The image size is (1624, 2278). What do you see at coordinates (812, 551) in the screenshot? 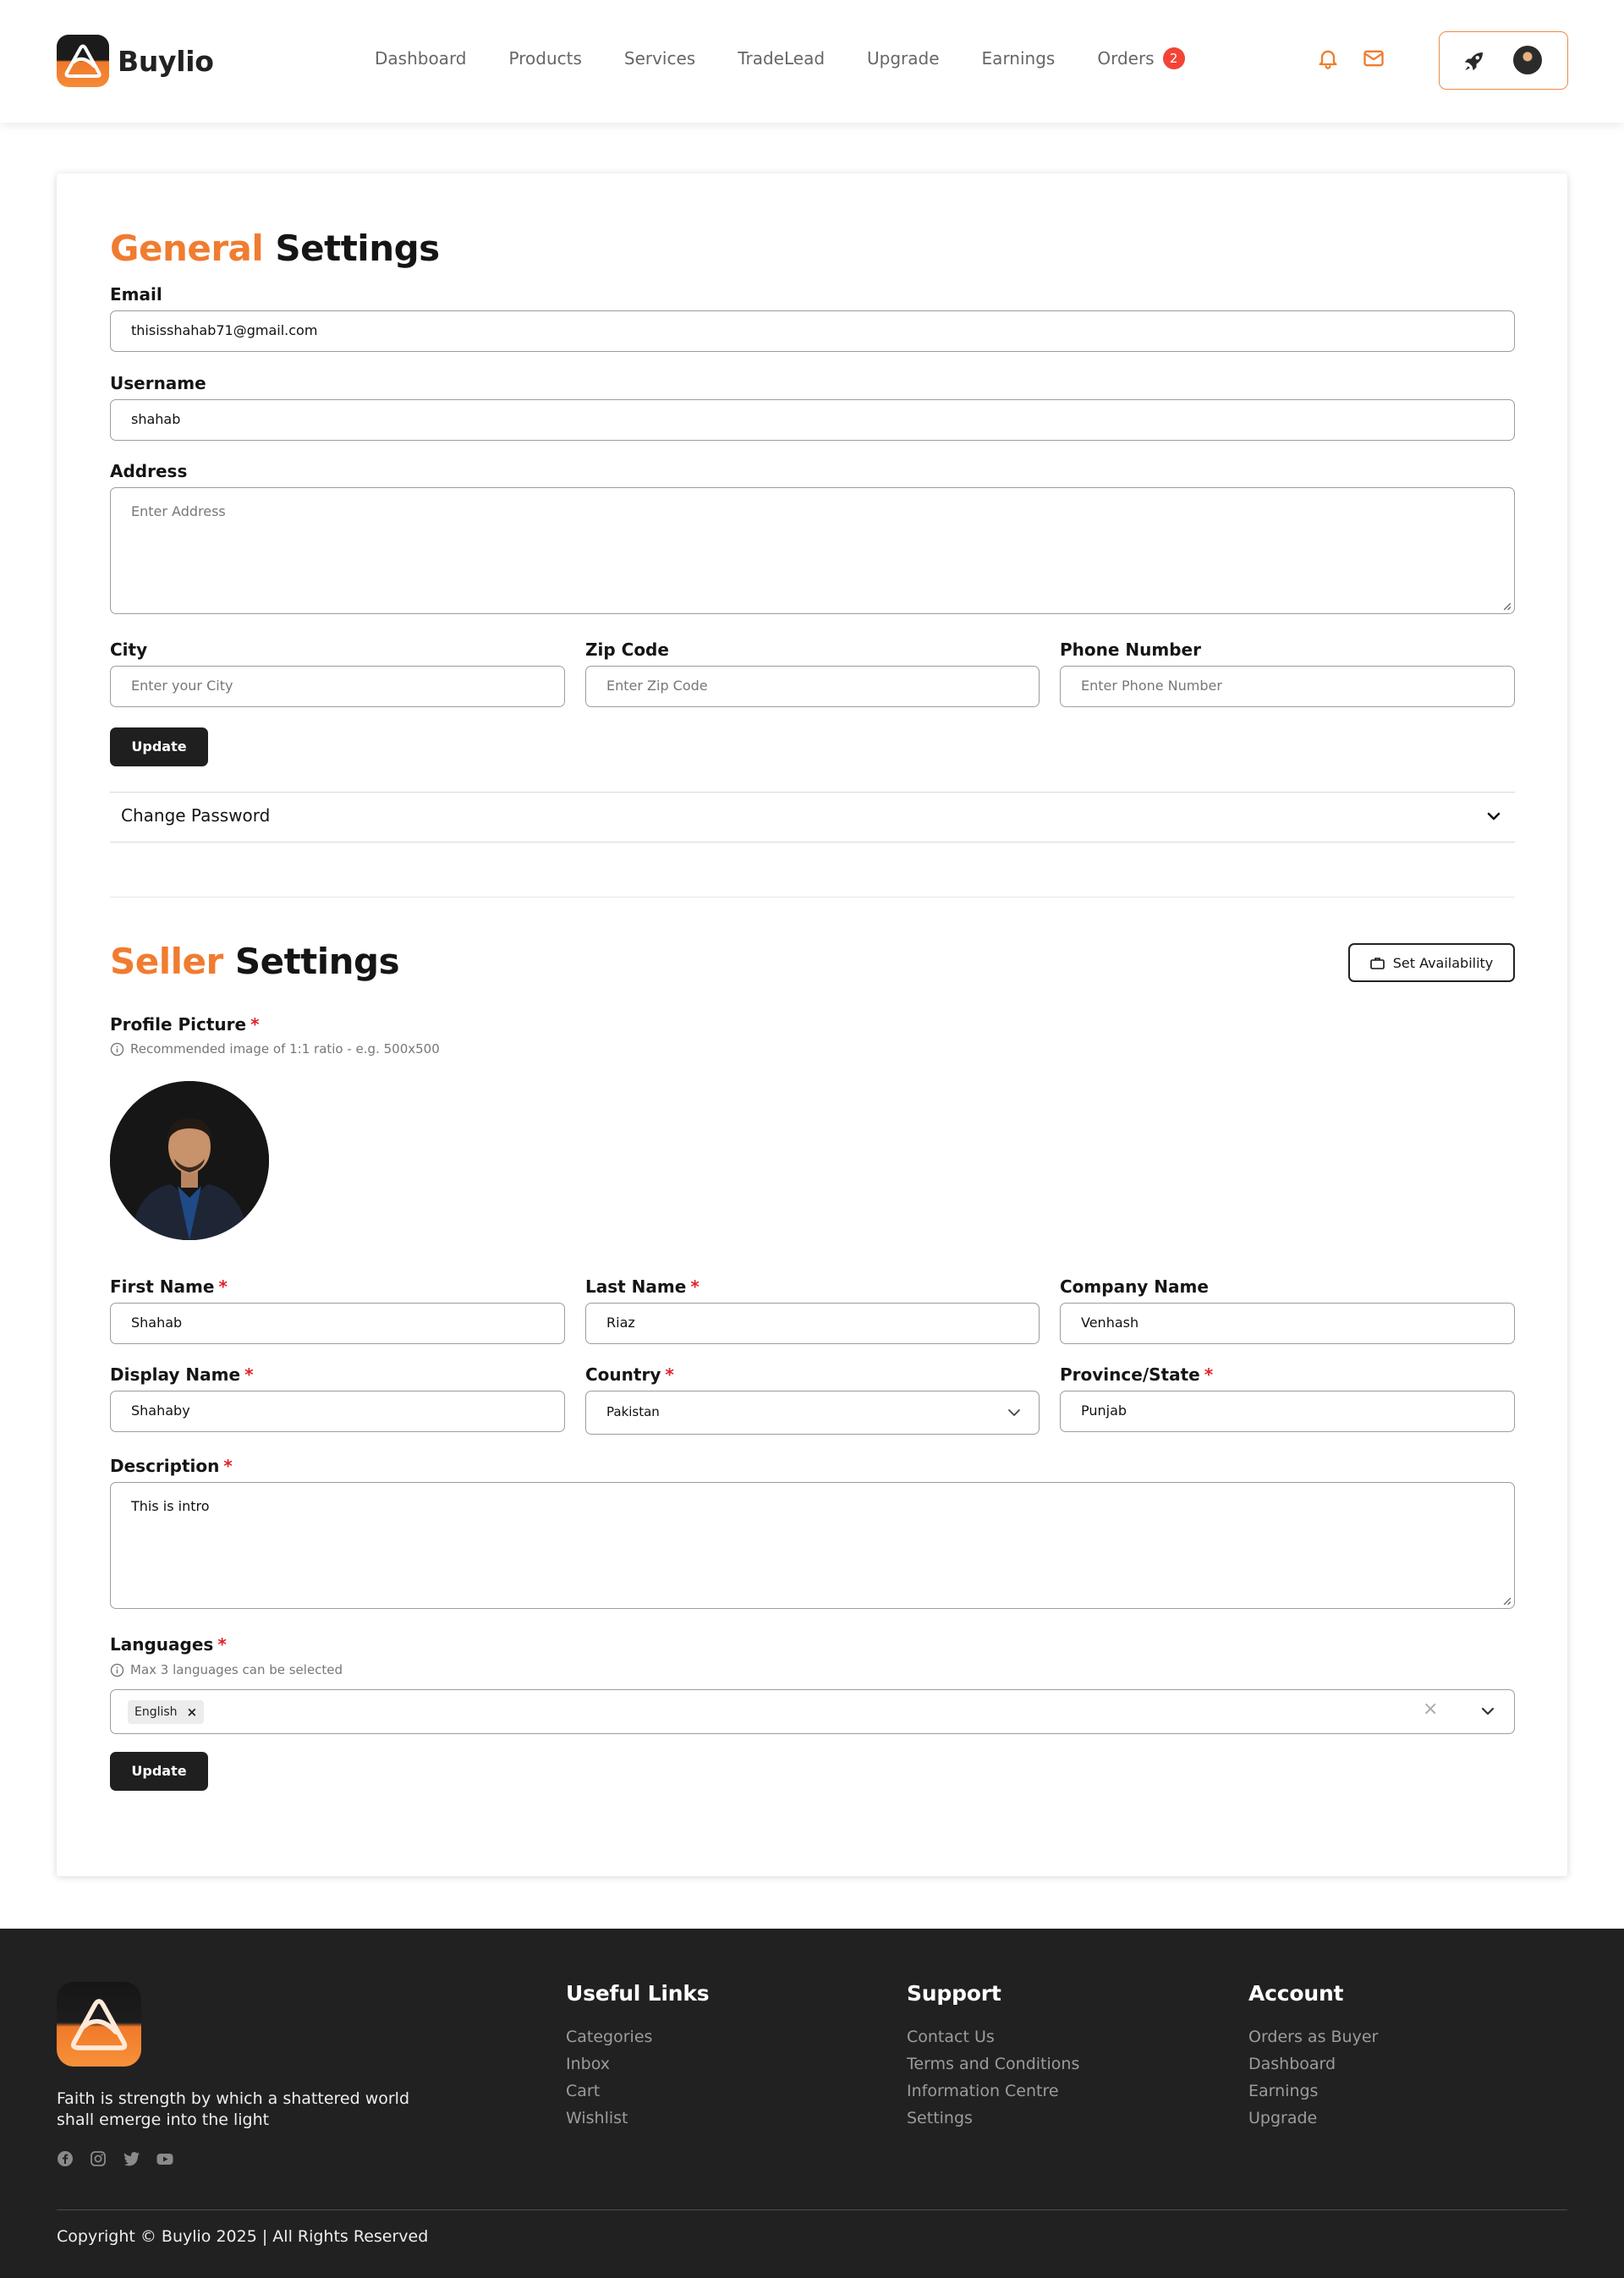
I see `address-textarea: Enter Address` at bounding box center [812, 551].